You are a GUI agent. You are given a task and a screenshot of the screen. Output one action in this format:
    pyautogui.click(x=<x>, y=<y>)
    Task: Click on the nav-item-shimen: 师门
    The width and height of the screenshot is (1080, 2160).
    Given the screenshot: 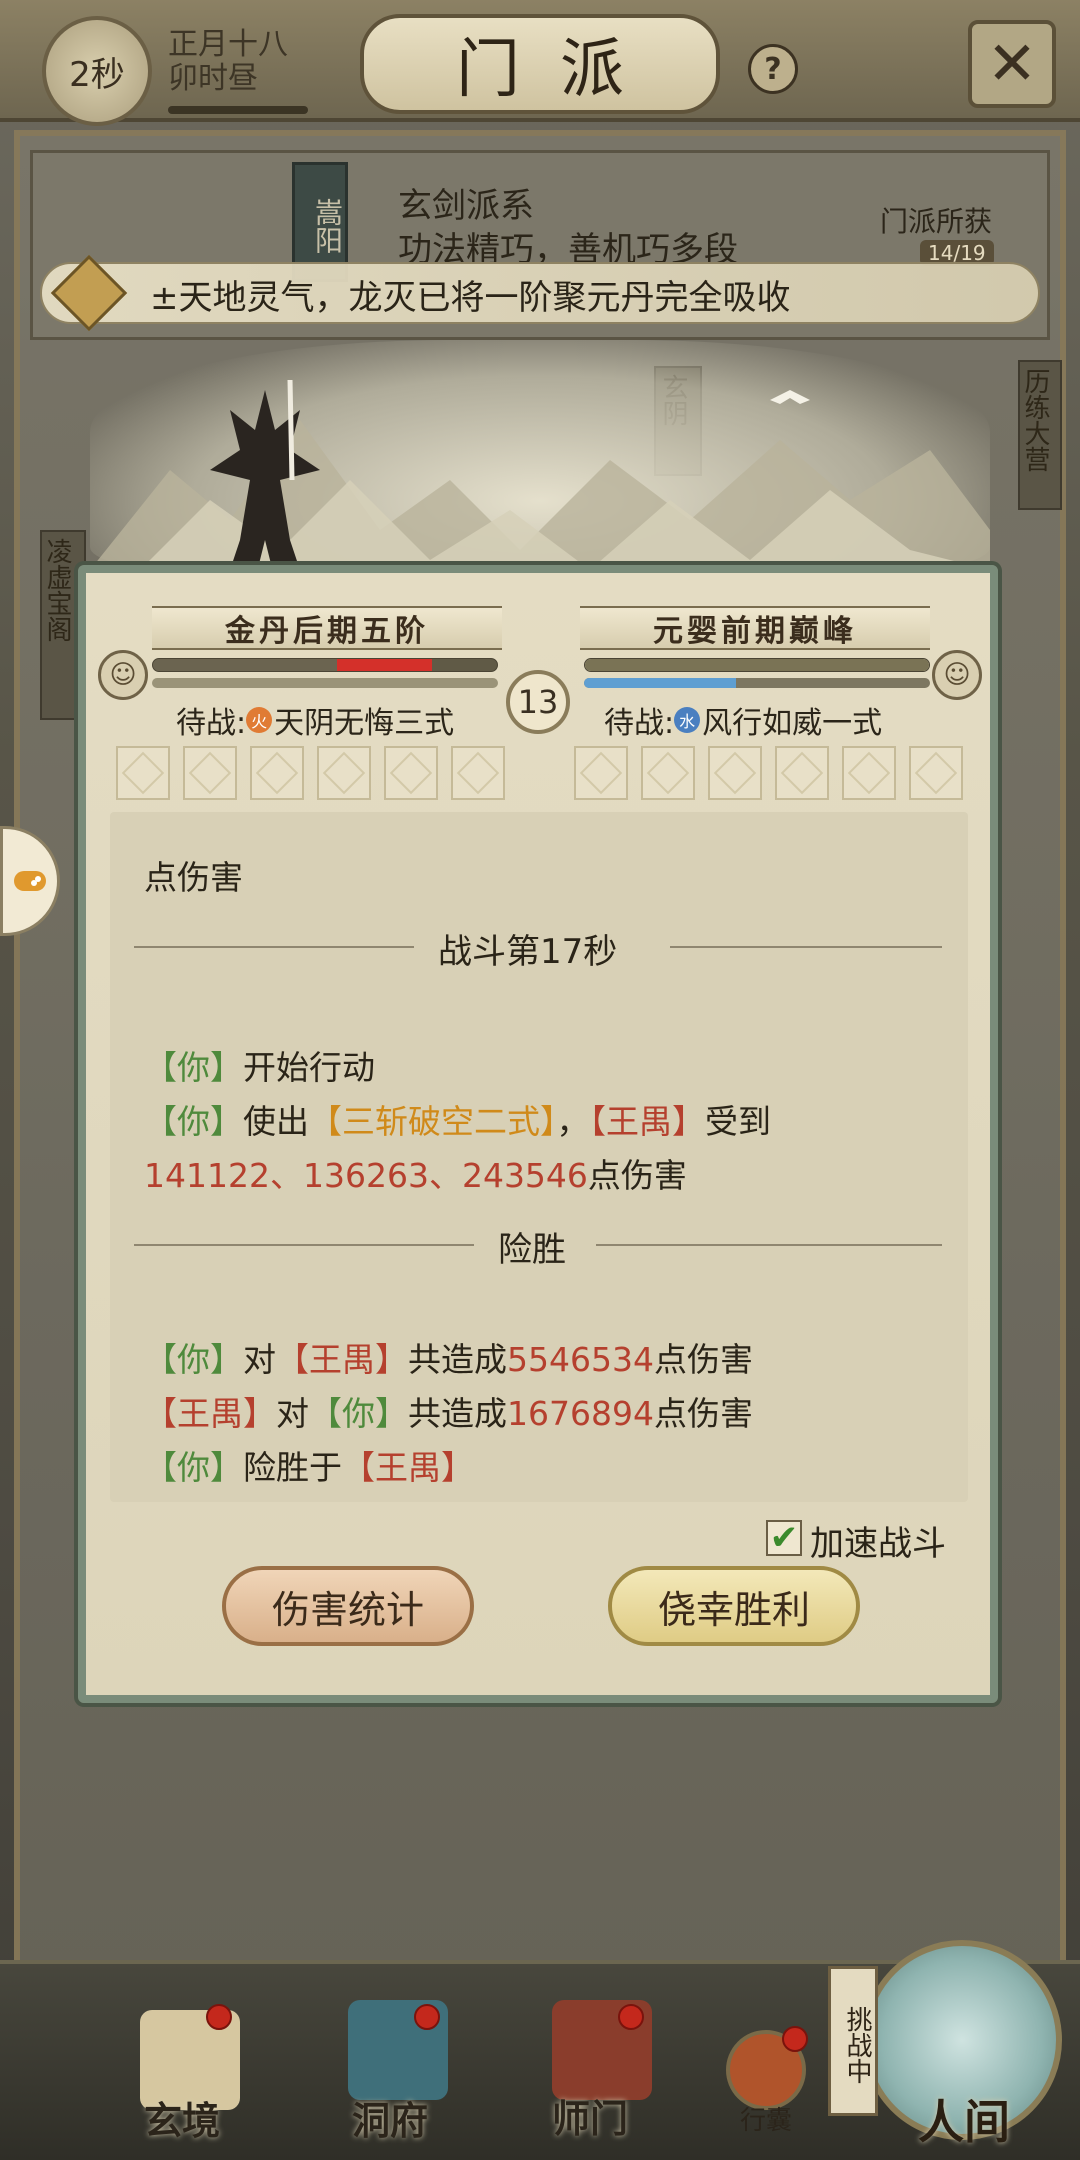 What is the action you would take?
    pyautogui.click(x=602, y=2070)
    